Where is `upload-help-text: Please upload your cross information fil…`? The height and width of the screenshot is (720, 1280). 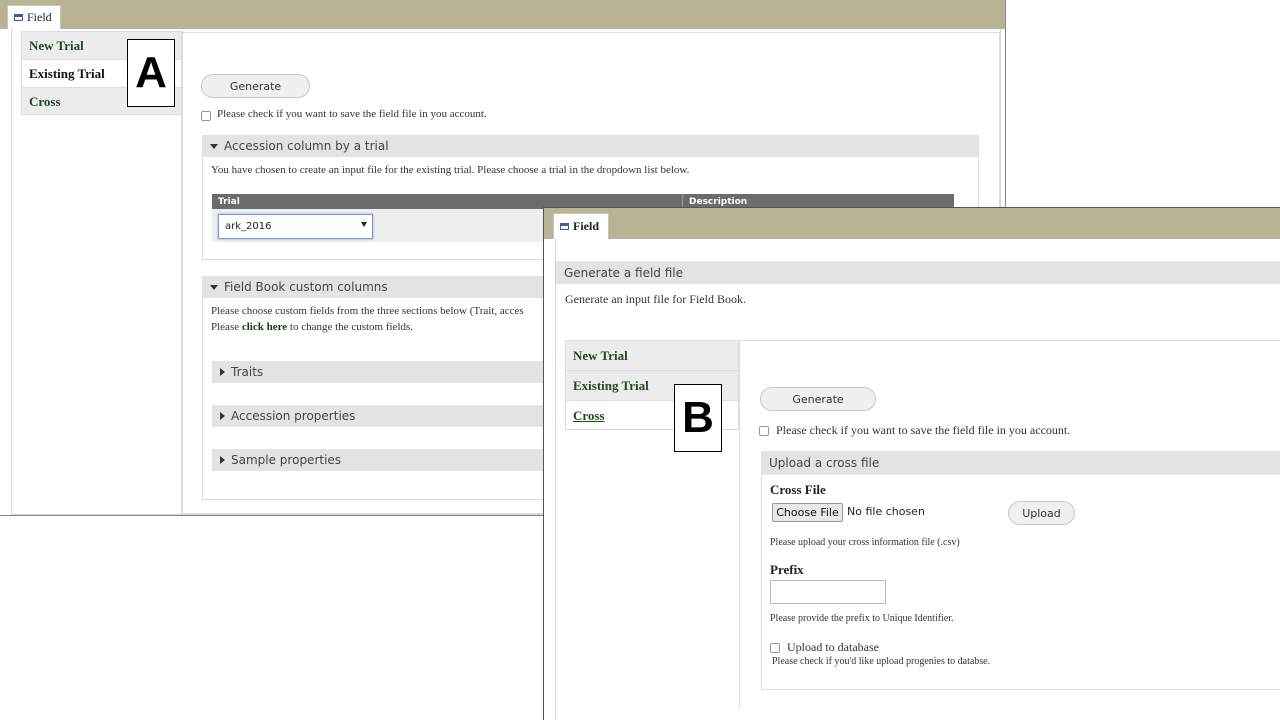
upload-help-text: Please upload your cross information fil… is located at coordinates (865, 542).